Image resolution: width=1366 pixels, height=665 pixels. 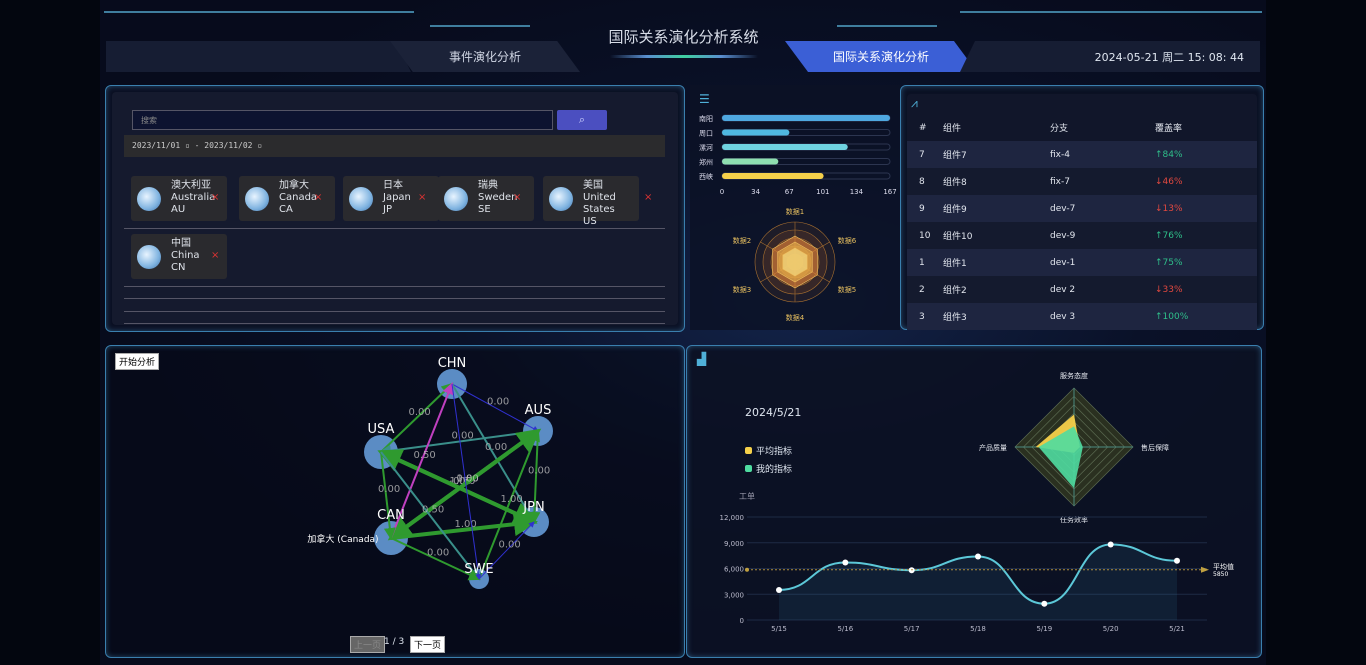 I want to click on country-chip: 美国 United States US ×, so click(x=597, y=201).